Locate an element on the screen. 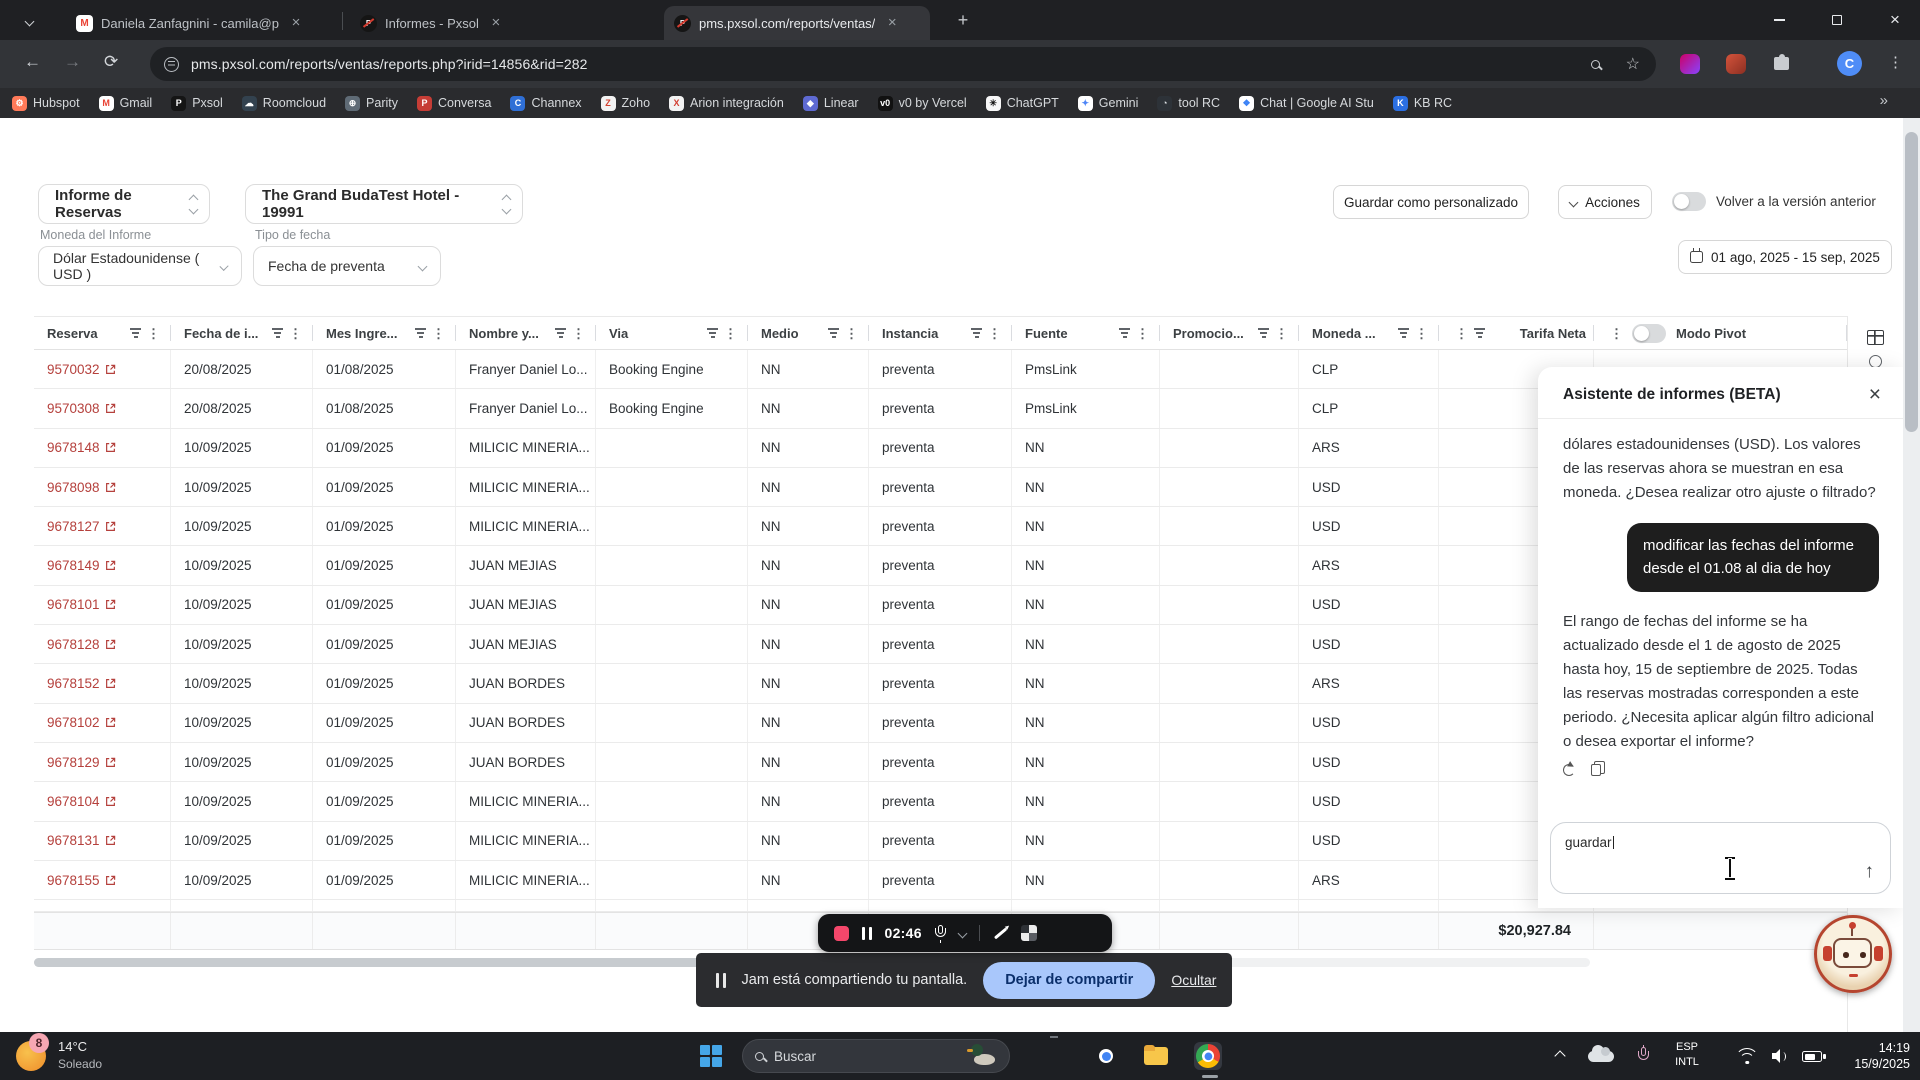  actions-button: Acciones is located at coordinates (1605, 202).